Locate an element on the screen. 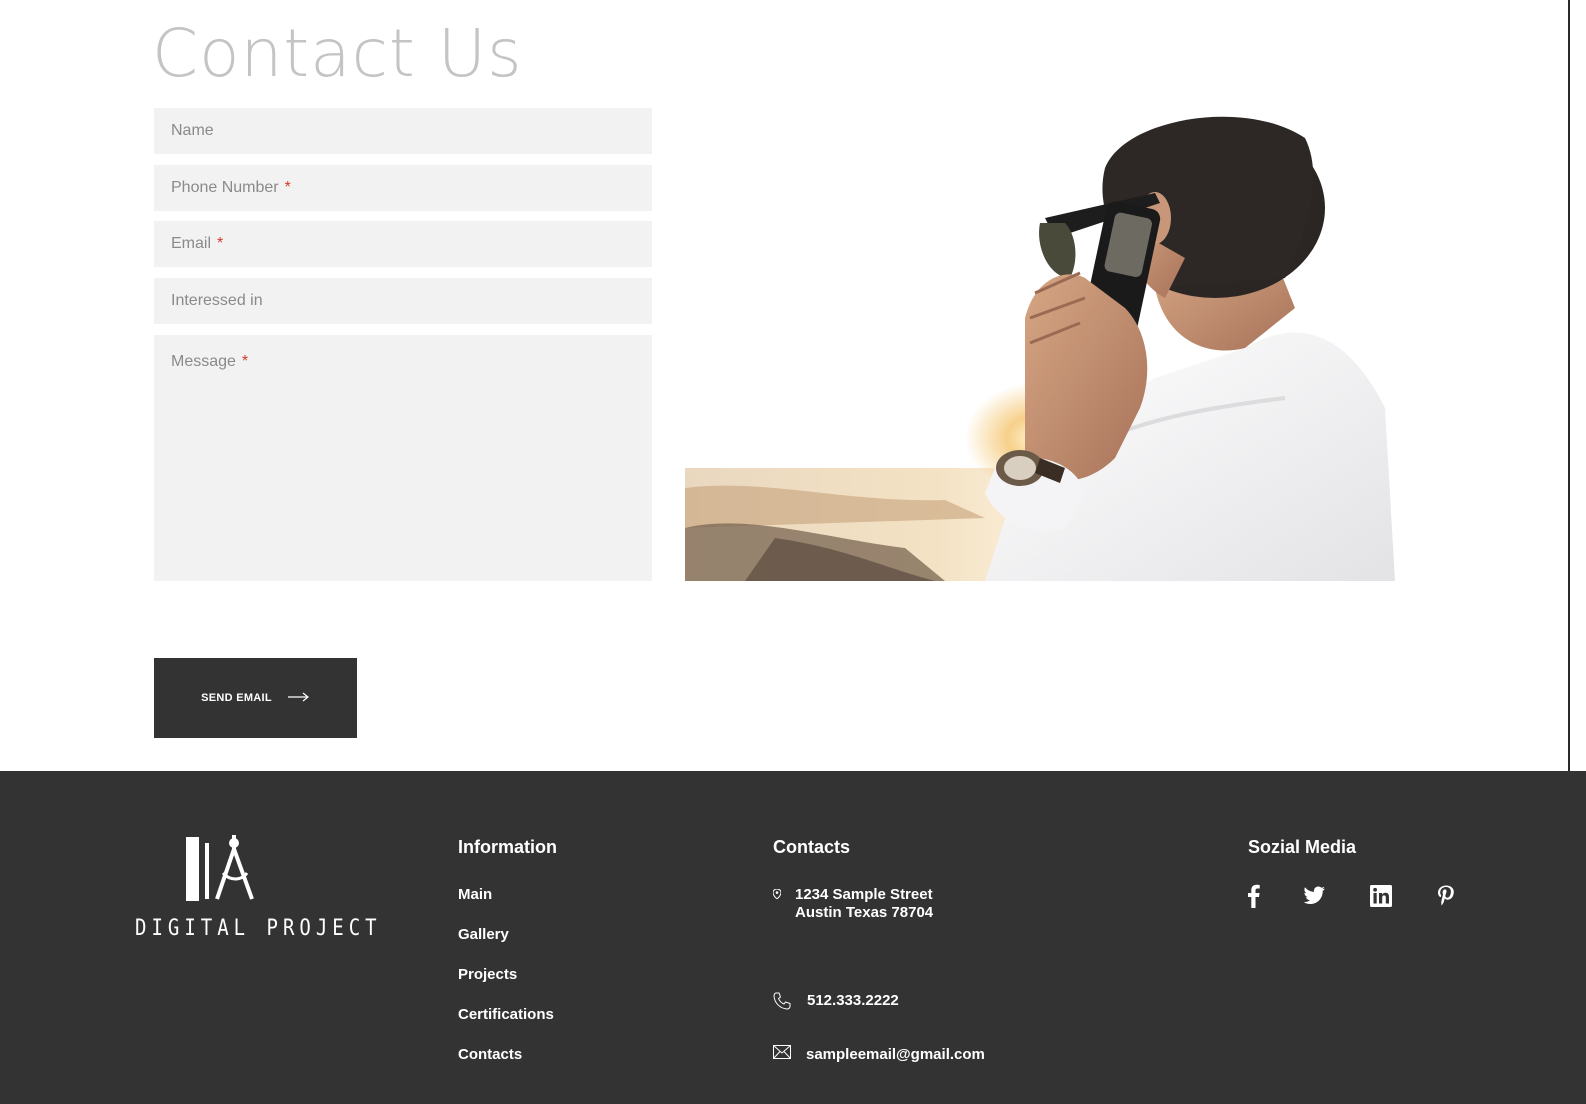 The height and width of the screenshot is (1104, 1586). mail-icon is located at coordinates (782, 1052).